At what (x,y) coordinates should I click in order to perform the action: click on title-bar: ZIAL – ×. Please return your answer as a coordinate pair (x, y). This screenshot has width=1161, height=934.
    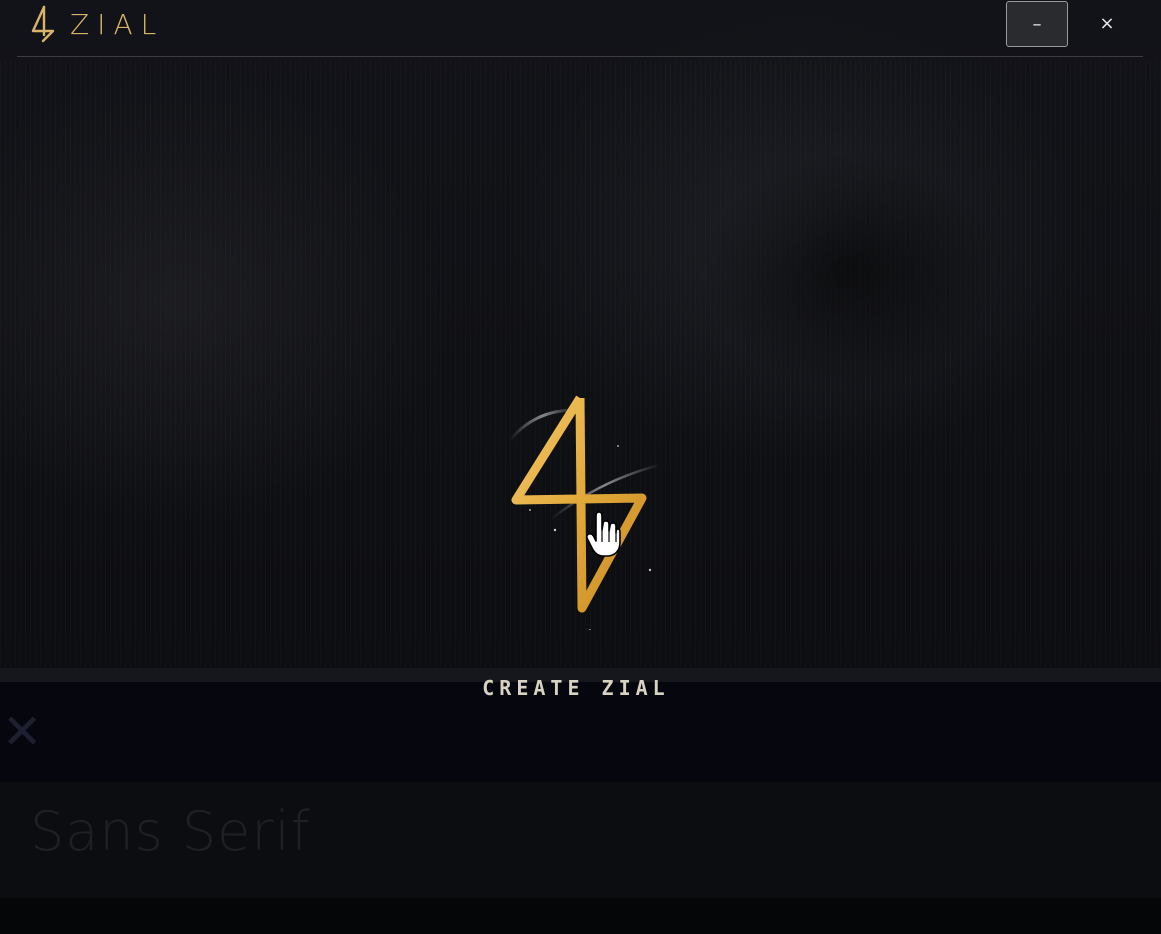
    Looking at the image, I should click on (580, 28).